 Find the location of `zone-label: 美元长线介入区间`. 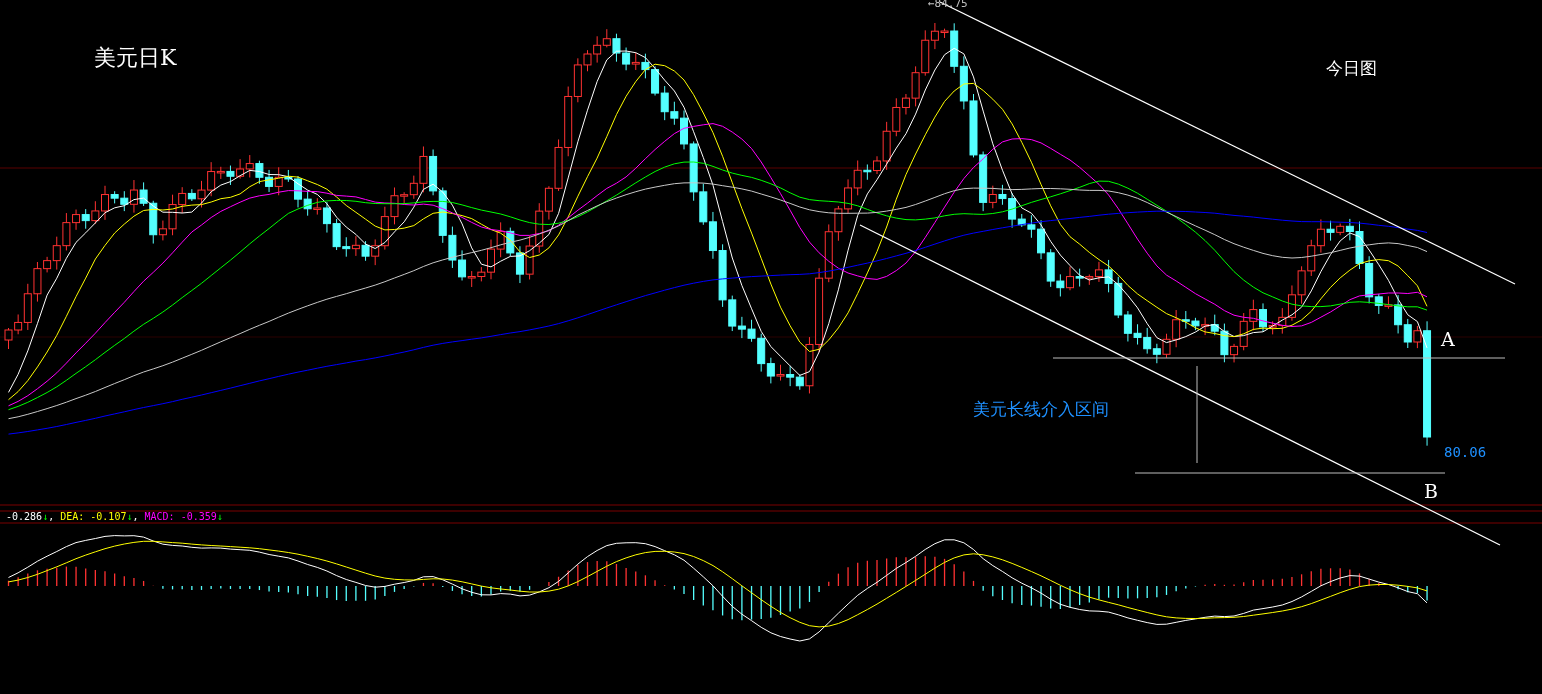

zone-label: 美元长线介入区间 is located at coordinates (1041, 409).